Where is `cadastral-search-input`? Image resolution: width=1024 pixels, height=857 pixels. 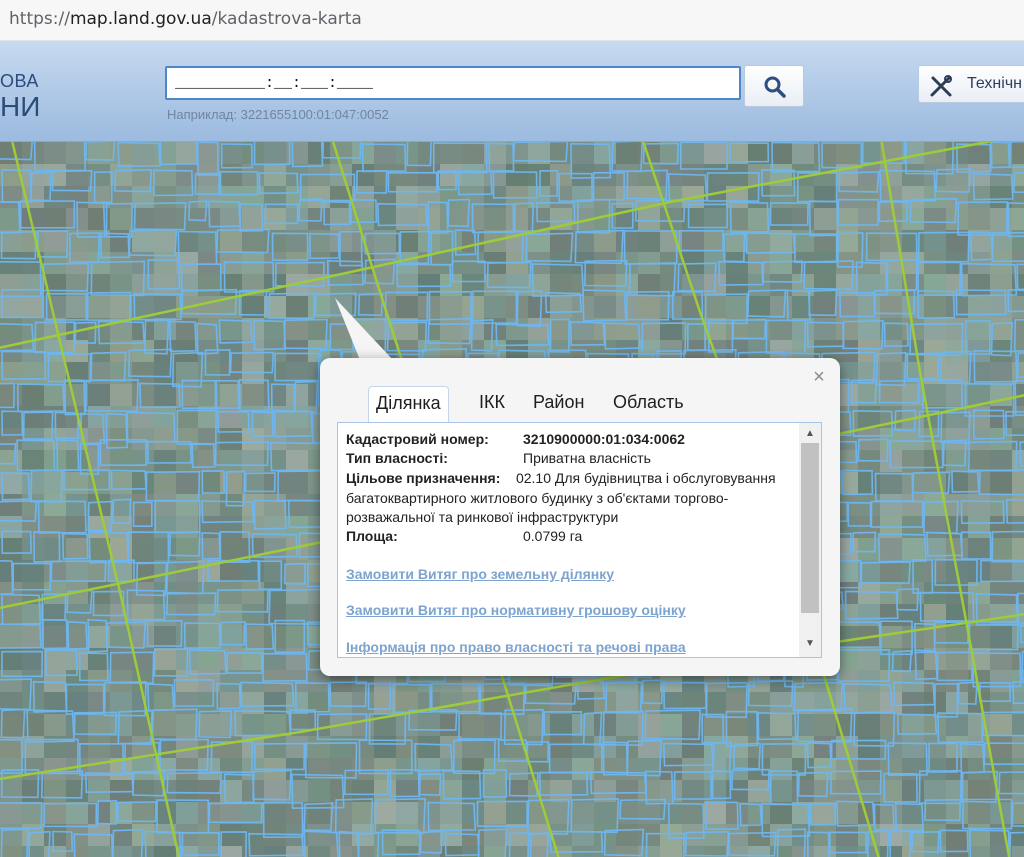
cadastral-search-input is located at coordinates (453, 83).